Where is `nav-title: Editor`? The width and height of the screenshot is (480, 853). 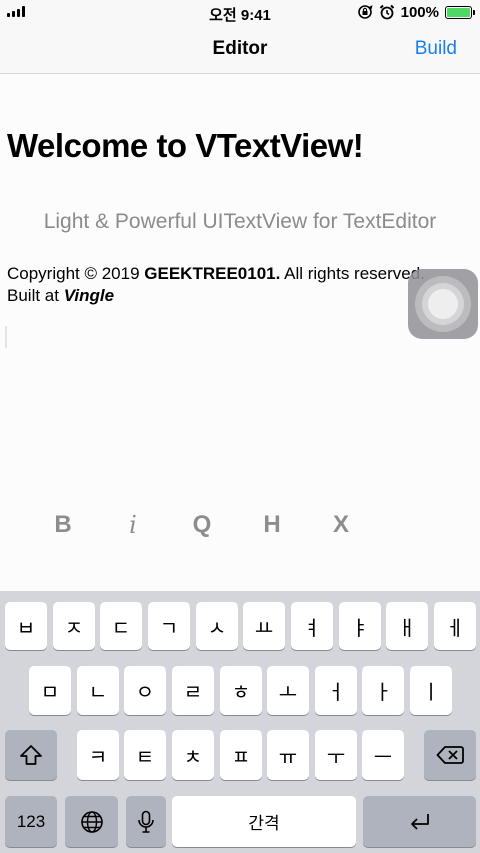
nav-title: Editor is located at coordinates (240, 48).